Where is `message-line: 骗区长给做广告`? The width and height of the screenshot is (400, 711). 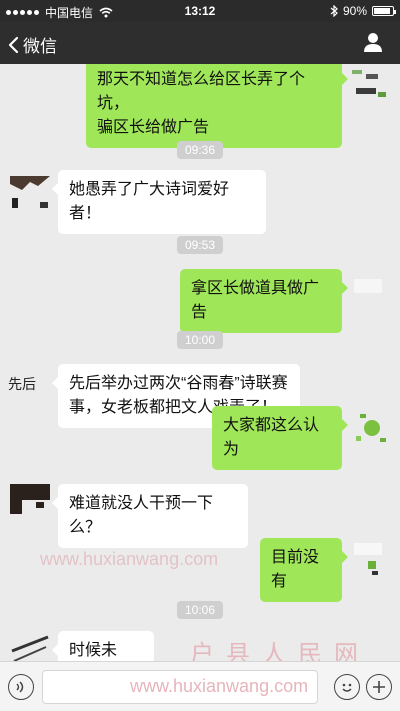
message-line: 骗区长给做广告 is located at coordinates (153, 127).